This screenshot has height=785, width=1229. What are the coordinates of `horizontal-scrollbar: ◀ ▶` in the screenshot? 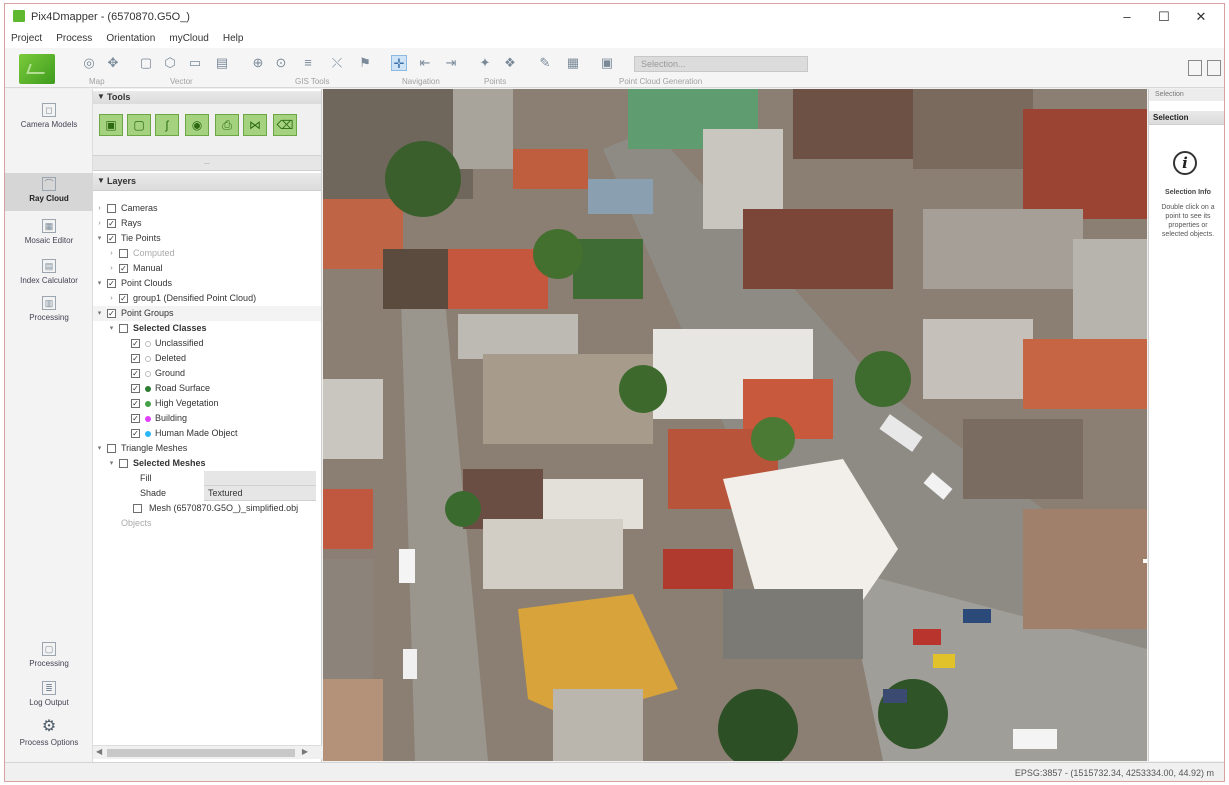 It's located at (207, 752).